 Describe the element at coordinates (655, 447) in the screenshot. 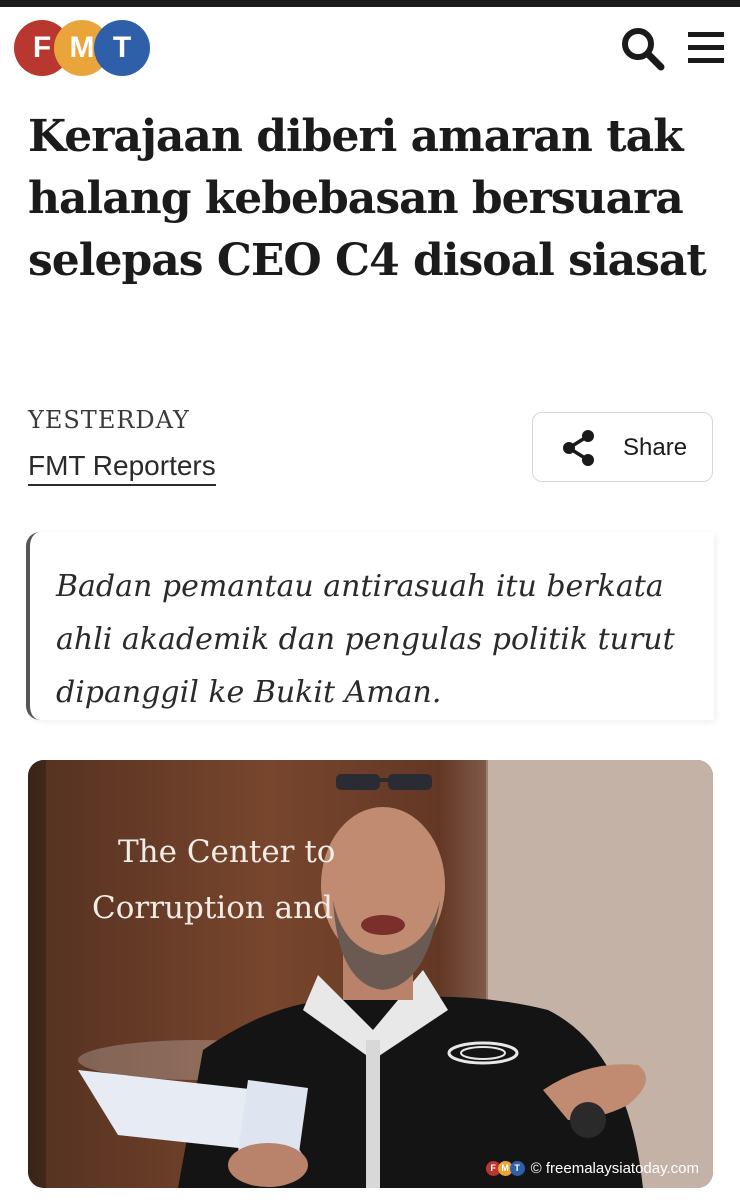

I see `share-label: Share` at that location.